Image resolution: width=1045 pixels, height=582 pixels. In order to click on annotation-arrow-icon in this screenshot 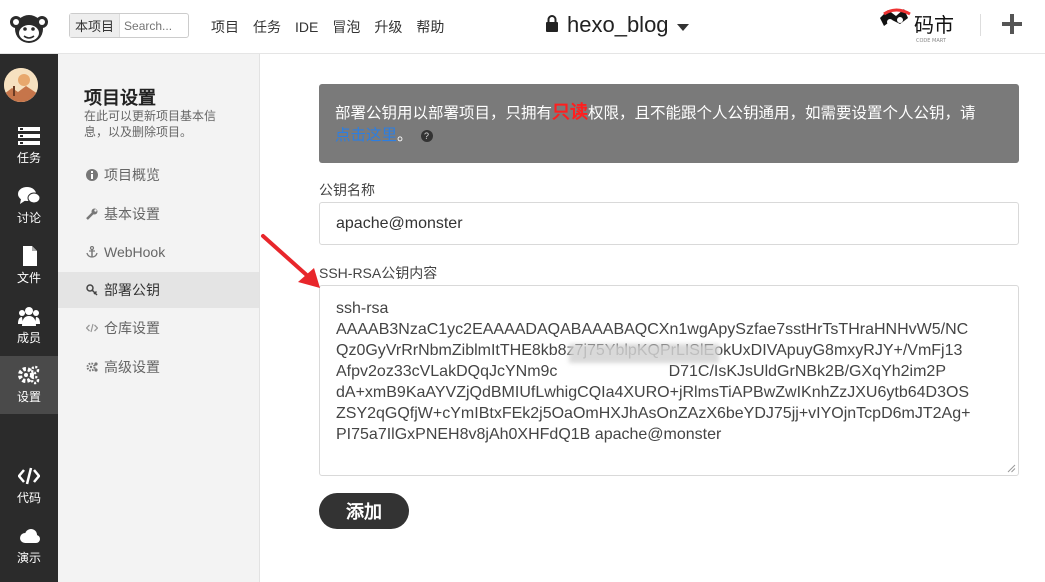, I will do `click(290, 261)`.